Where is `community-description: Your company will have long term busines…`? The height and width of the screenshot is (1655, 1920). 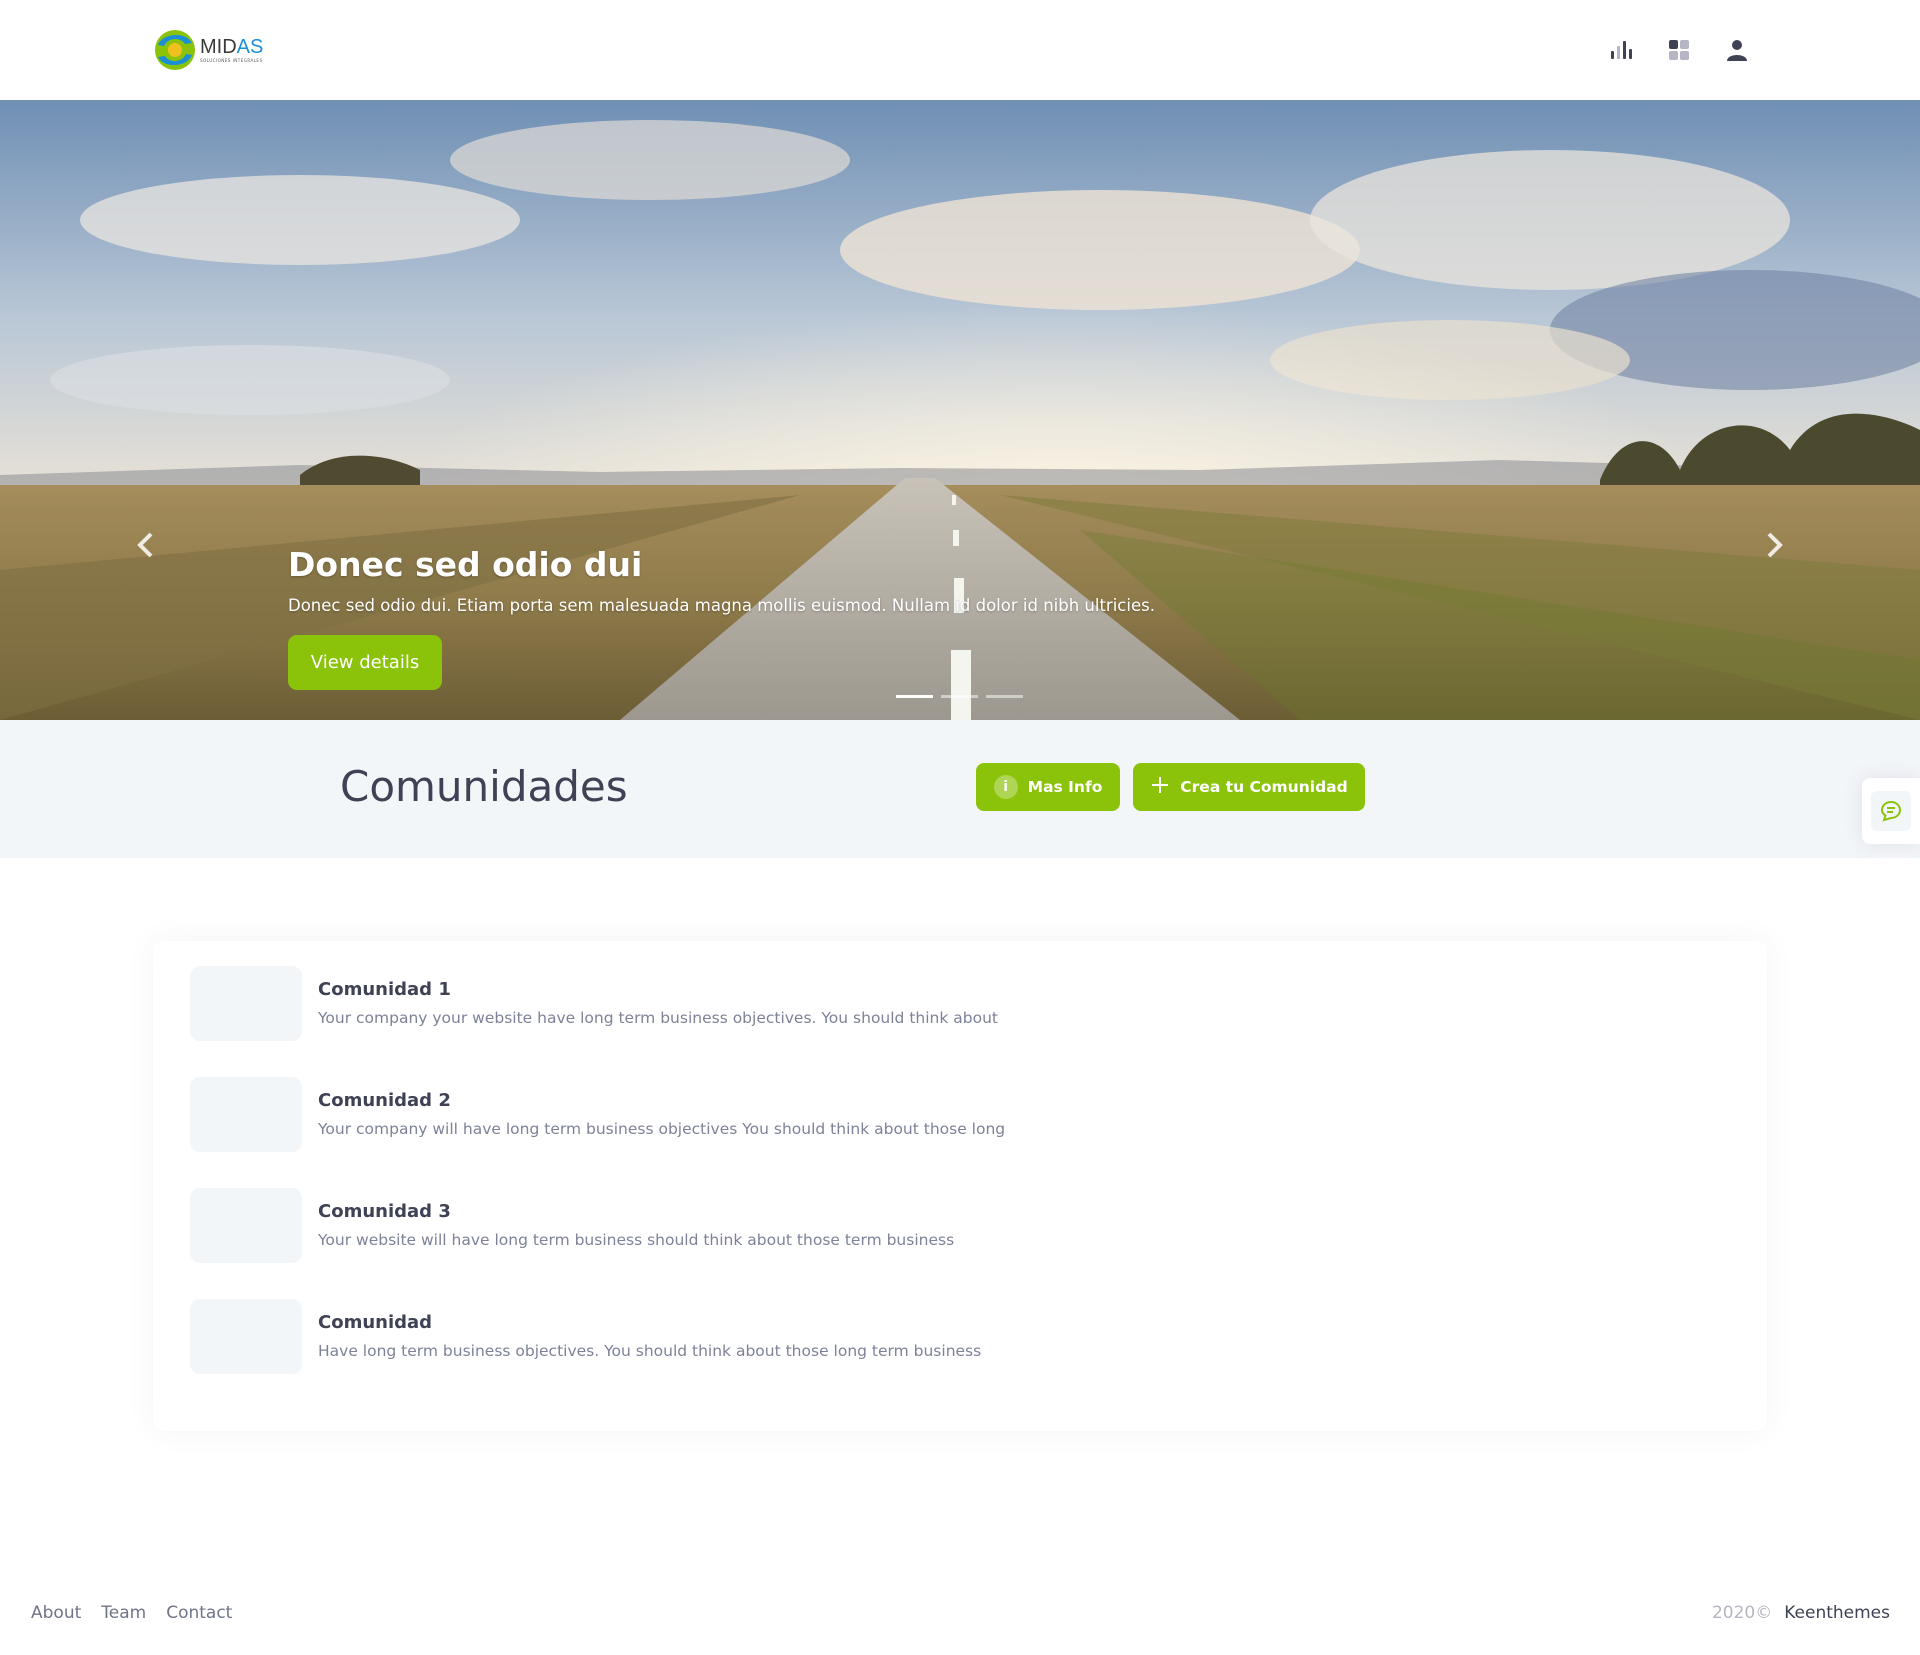
community-description: Your company will have long term busines… is located at coordinates (662, 1129).